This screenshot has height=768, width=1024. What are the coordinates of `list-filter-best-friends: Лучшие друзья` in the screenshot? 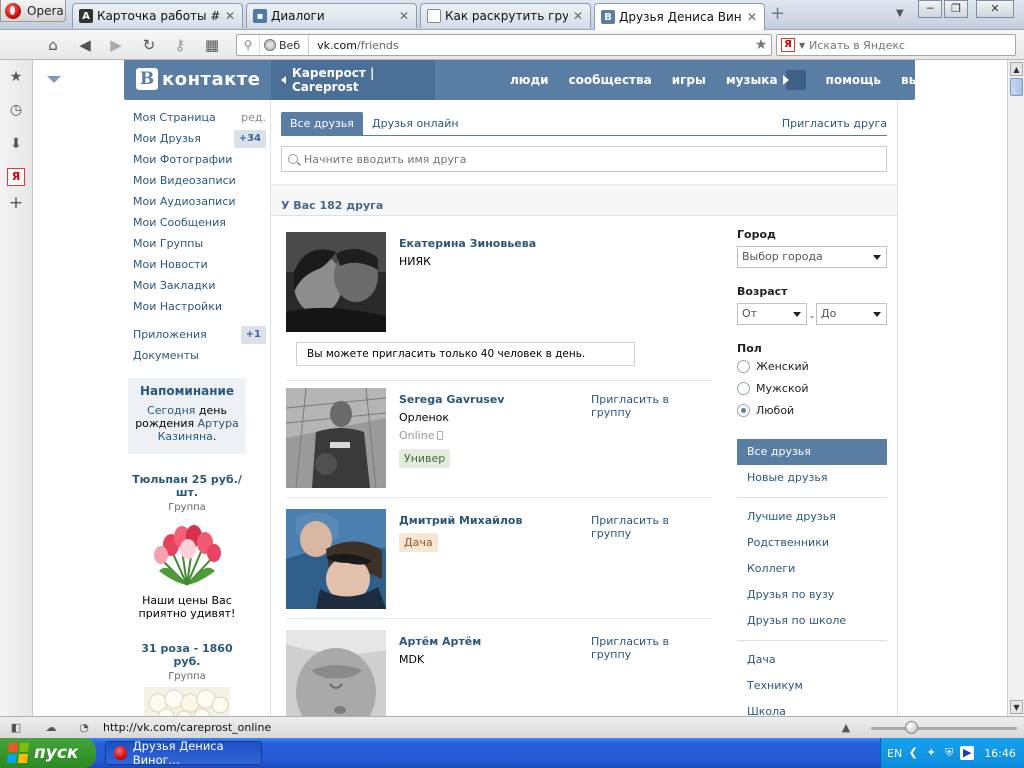 It's located at (812, 517).